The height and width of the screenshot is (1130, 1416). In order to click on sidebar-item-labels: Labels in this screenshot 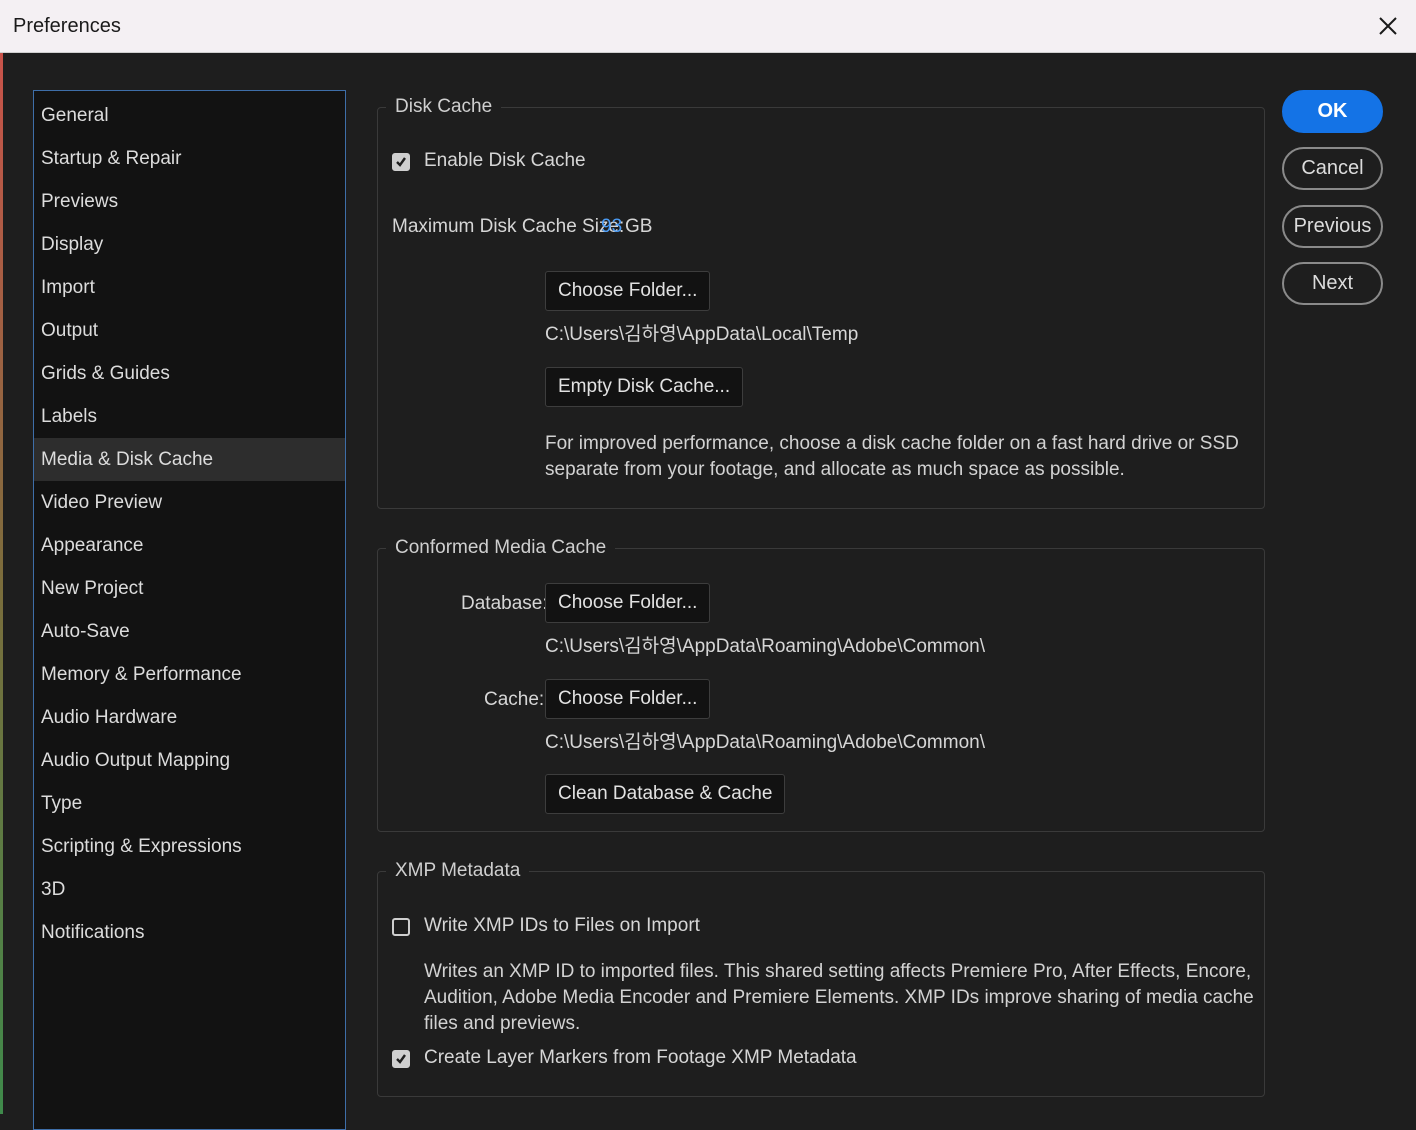, I will do `click(189, 416)`.